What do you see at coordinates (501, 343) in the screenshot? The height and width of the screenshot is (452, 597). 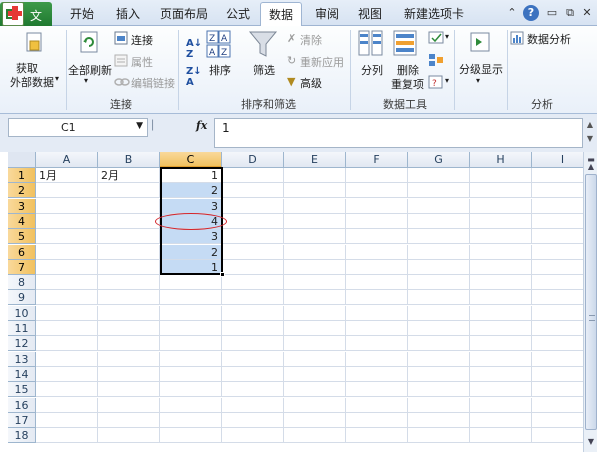 I see `cell-h12` at bounding box center [501, 343].